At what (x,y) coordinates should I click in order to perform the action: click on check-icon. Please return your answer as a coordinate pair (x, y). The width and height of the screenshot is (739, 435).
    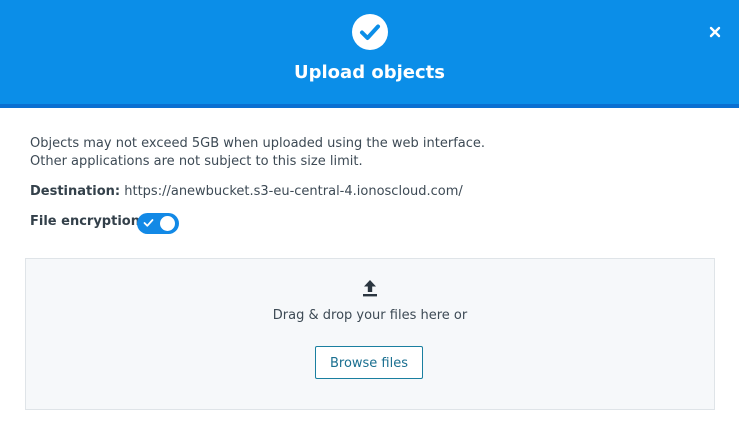
    Looking at the image, I should click on (148, 223).